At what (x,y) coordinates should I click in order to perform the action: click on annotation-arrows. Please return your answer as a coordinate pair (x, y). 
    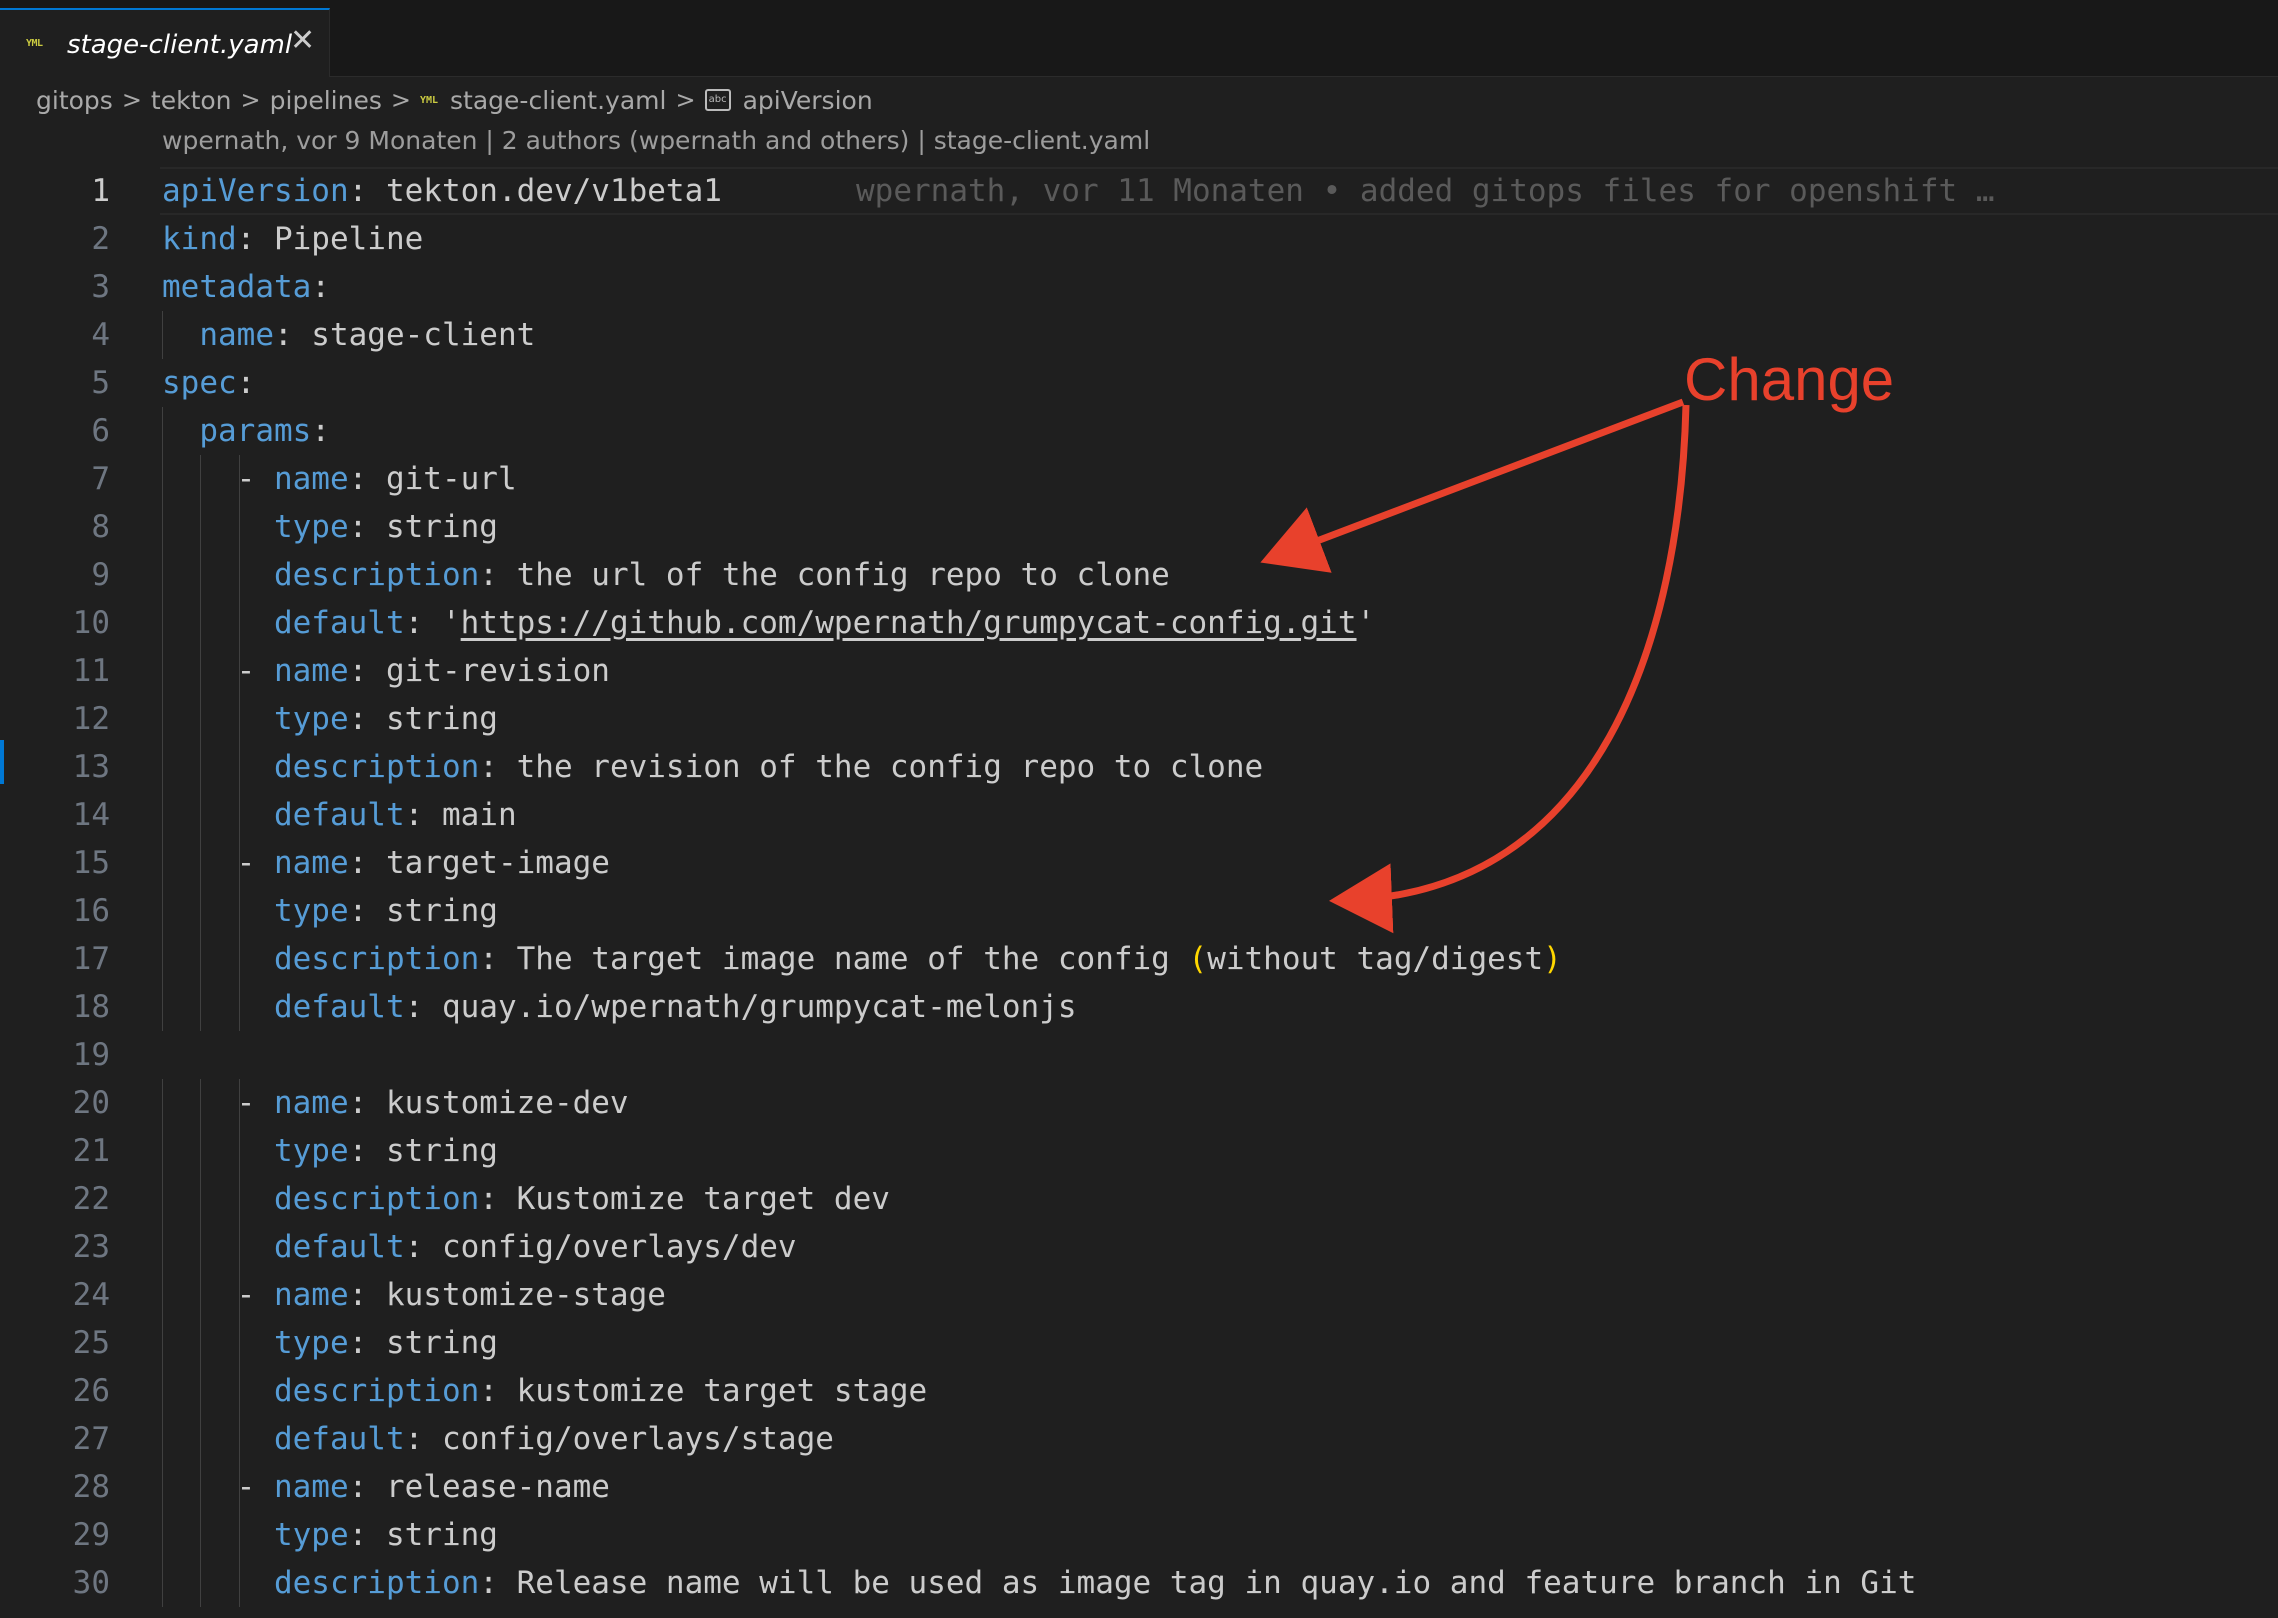
    Looking at the image, I should click on (1475, 666).